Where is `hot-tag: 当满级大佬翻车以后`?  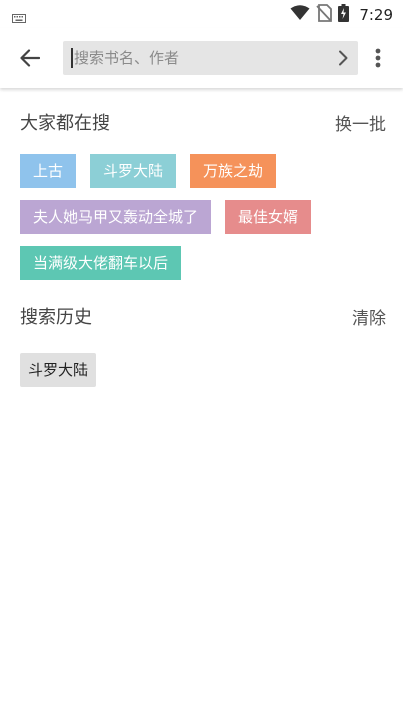 hot-tag: 当满级大佬翻车以后 is located at coordinates (101, 263).